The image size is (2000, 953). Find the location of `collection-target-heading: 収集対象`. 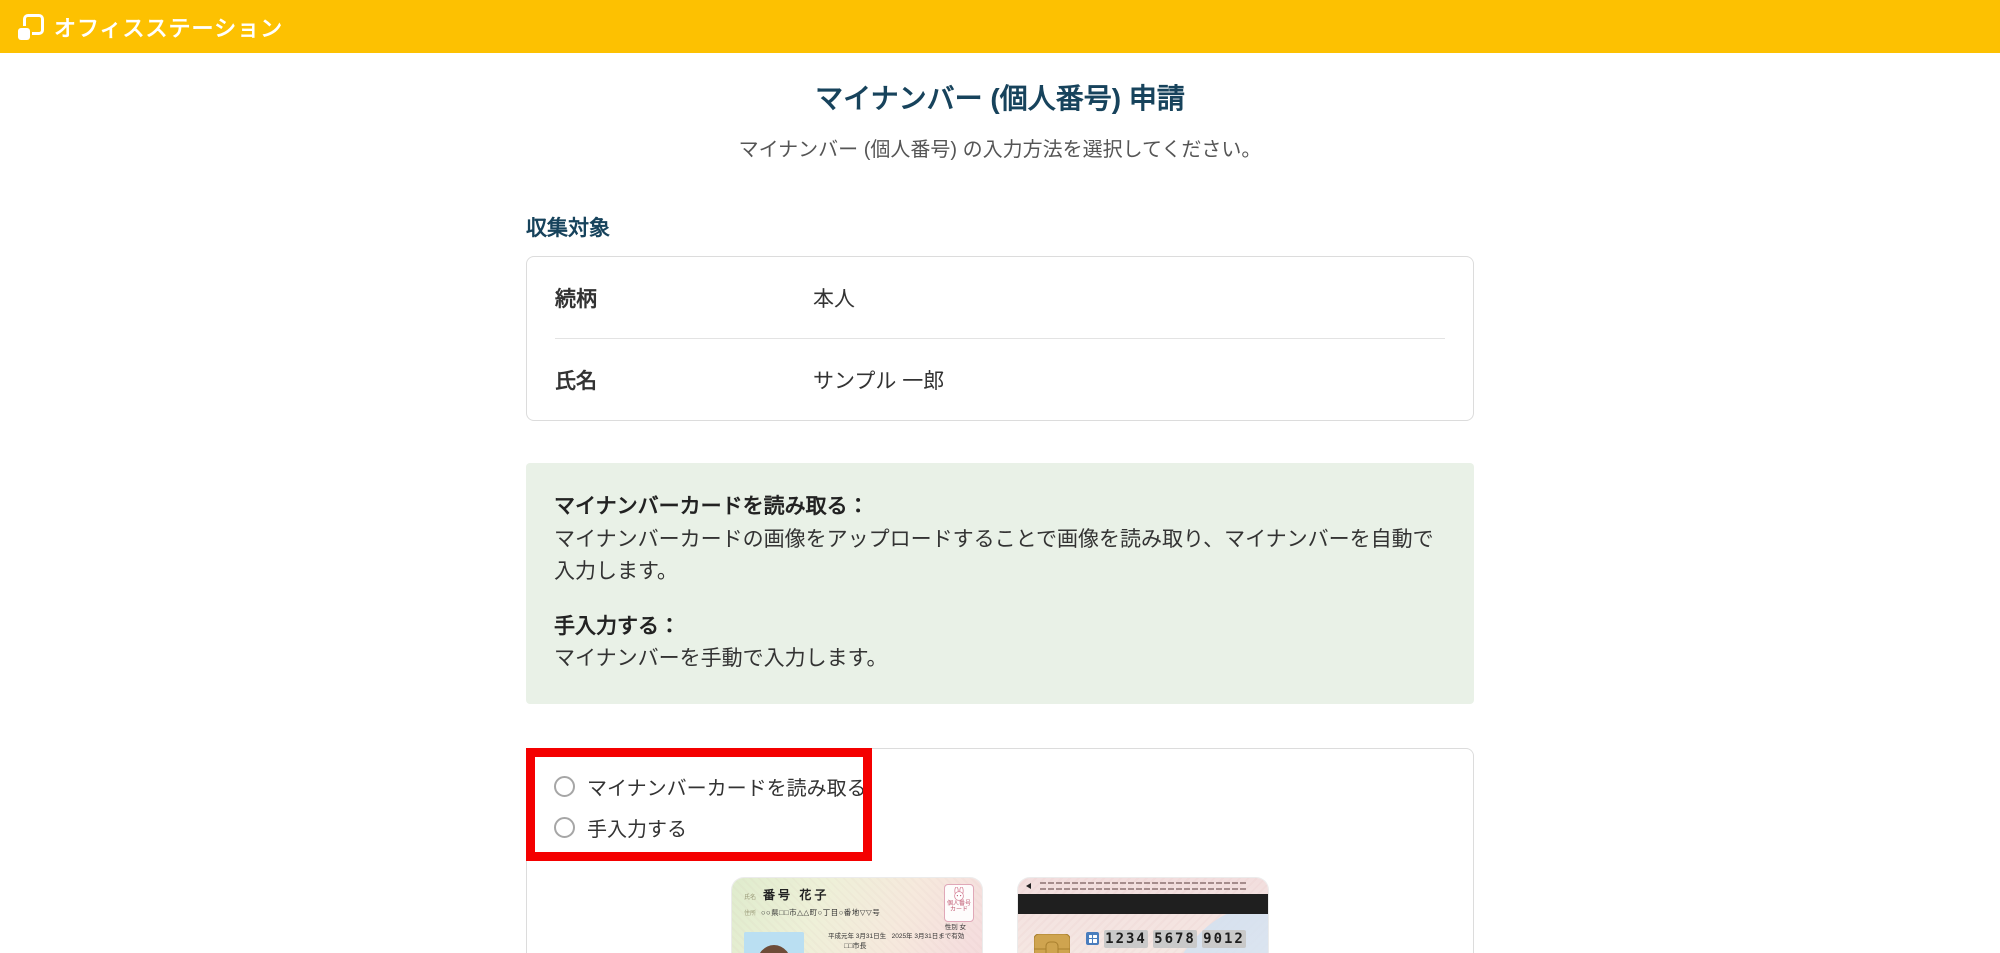

collection-target-heading: 収集対象 is located at coordinates (568, 228).